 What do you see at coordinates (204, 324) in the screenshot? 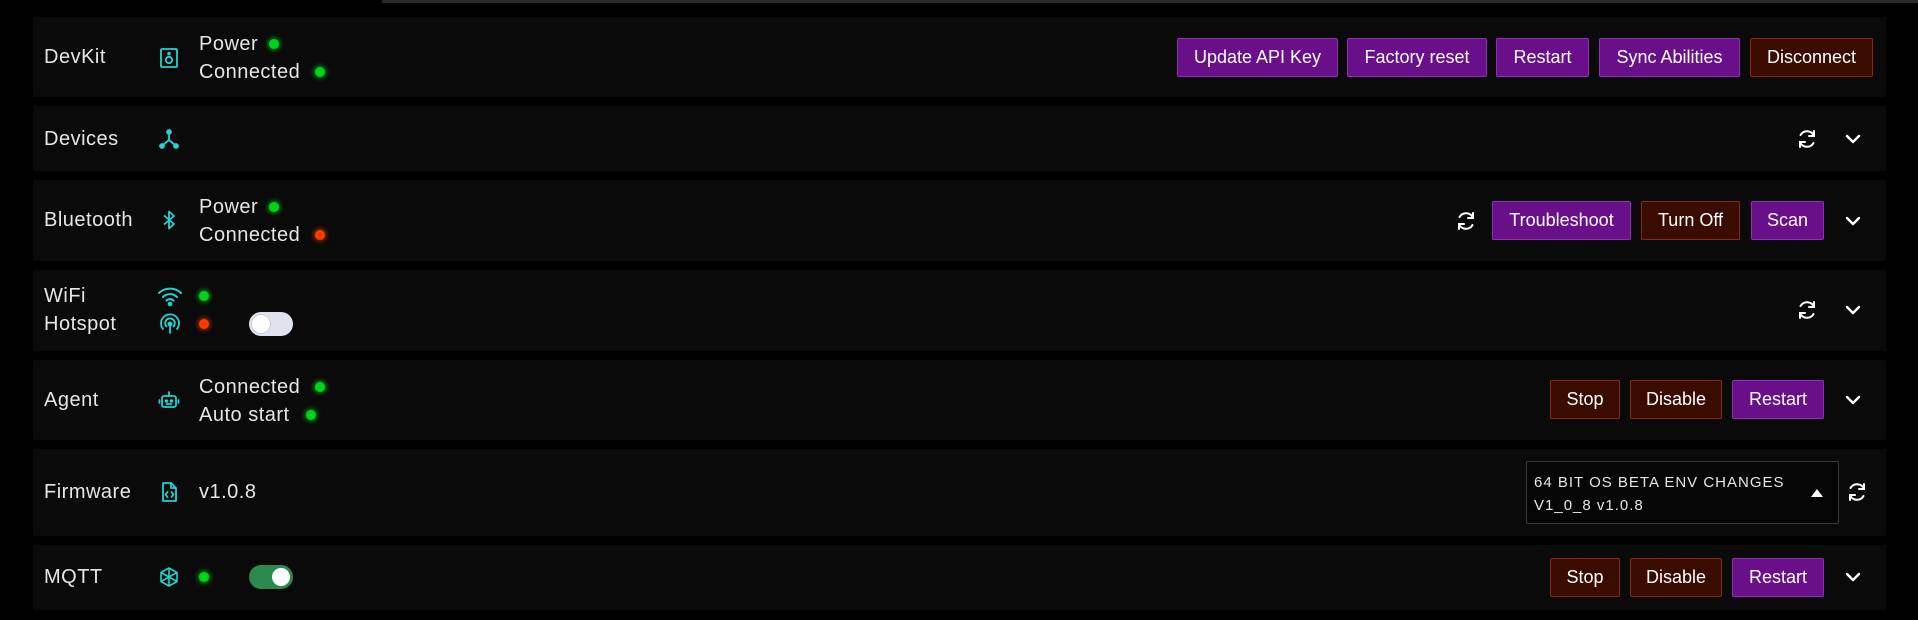
I see `hotspot-indicator` at bounding box center [204, 324].